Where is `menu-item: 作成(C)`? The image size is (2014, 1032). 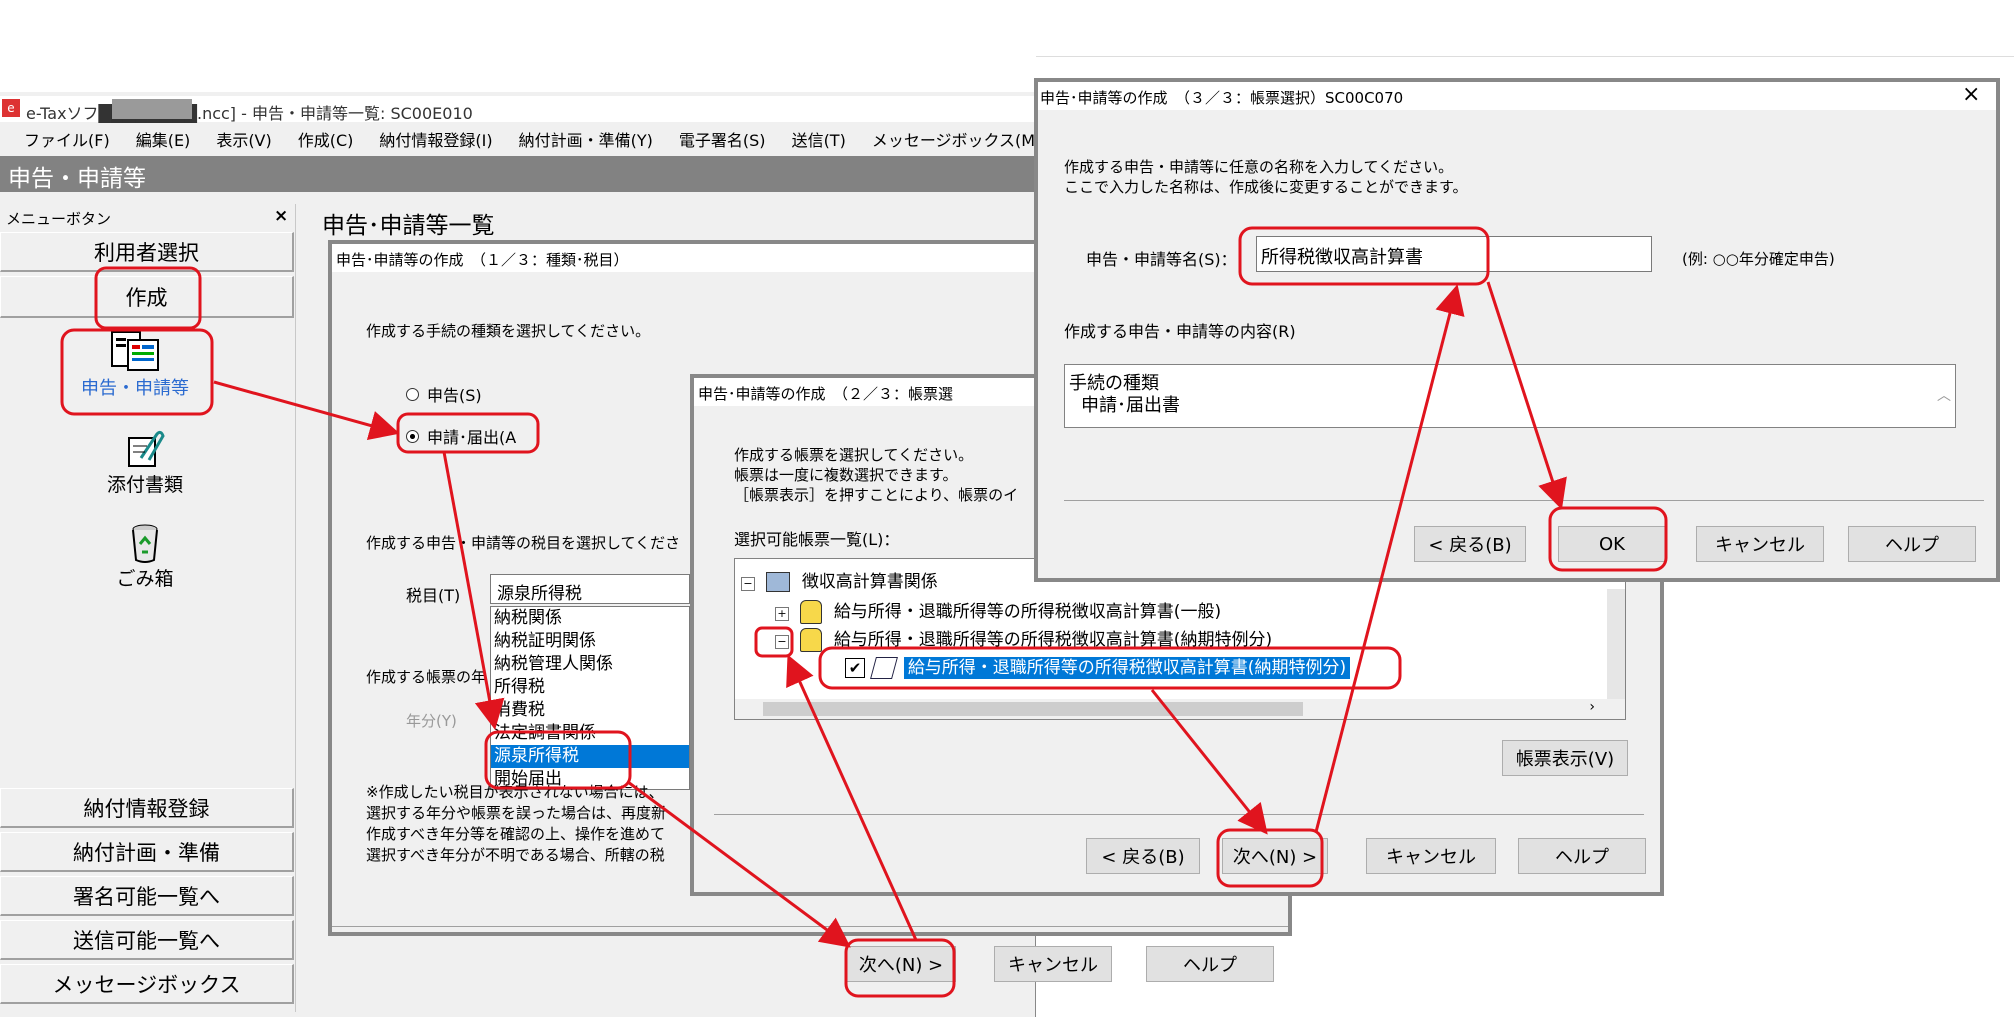
menu-item: 作成(C) is located at coordinates (326, 140).